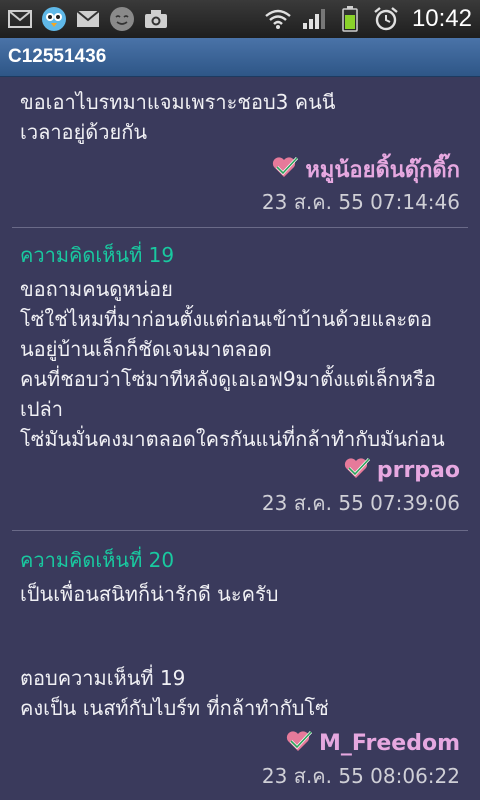  What do you see at coordinates (57, 56) in the screenshot?
I see `page-title: C12551436` at bounding box center [57, 56].